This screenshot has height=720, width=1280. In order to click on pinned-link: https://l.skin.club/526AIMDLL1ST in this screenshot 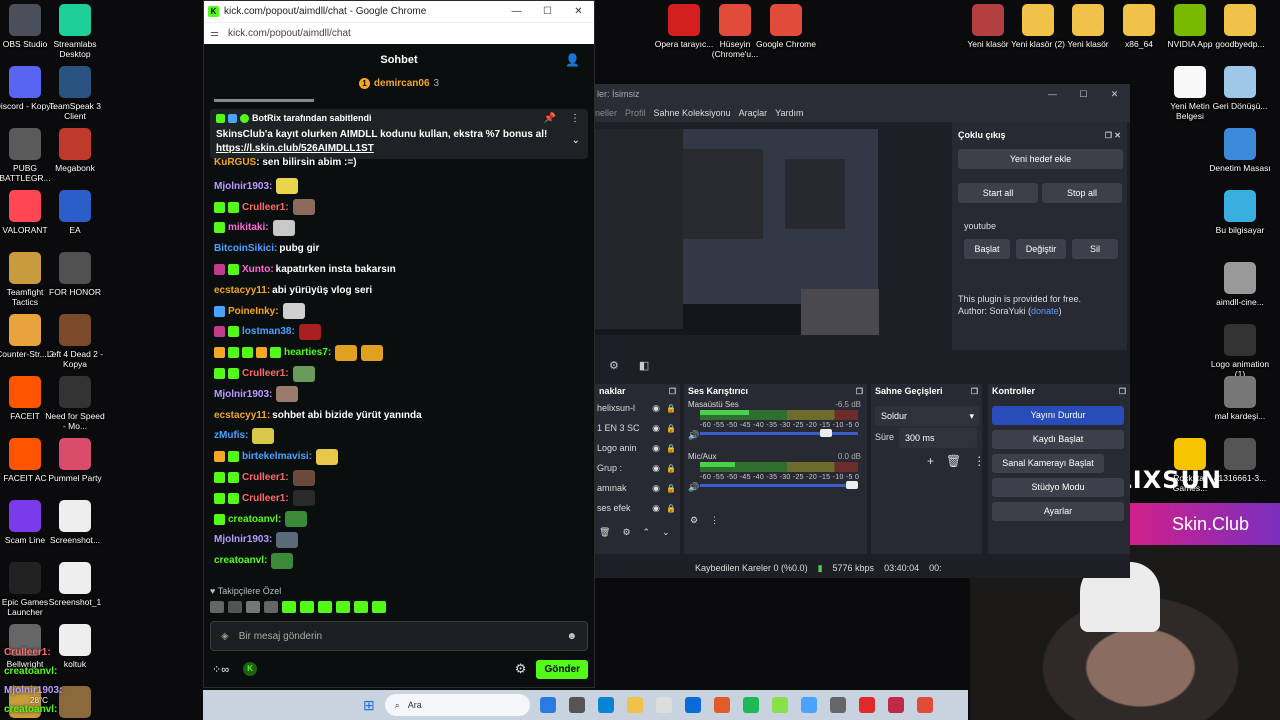, I will do `click(399, 148)`.